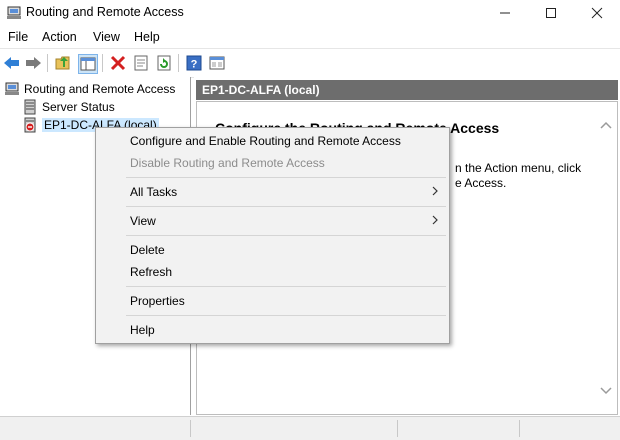  I want to click on title-bar: Routing and Remote Access, so click(310, 13).